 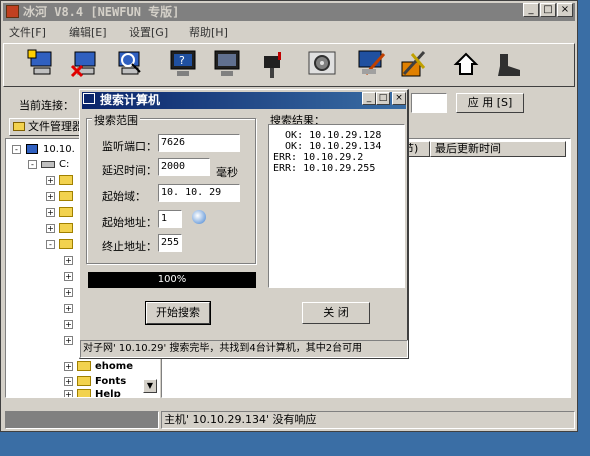 What do you see at coordinates (272, 64) in the screenshot?
I see `mailbox-icon` at bounding box center [272, 64].